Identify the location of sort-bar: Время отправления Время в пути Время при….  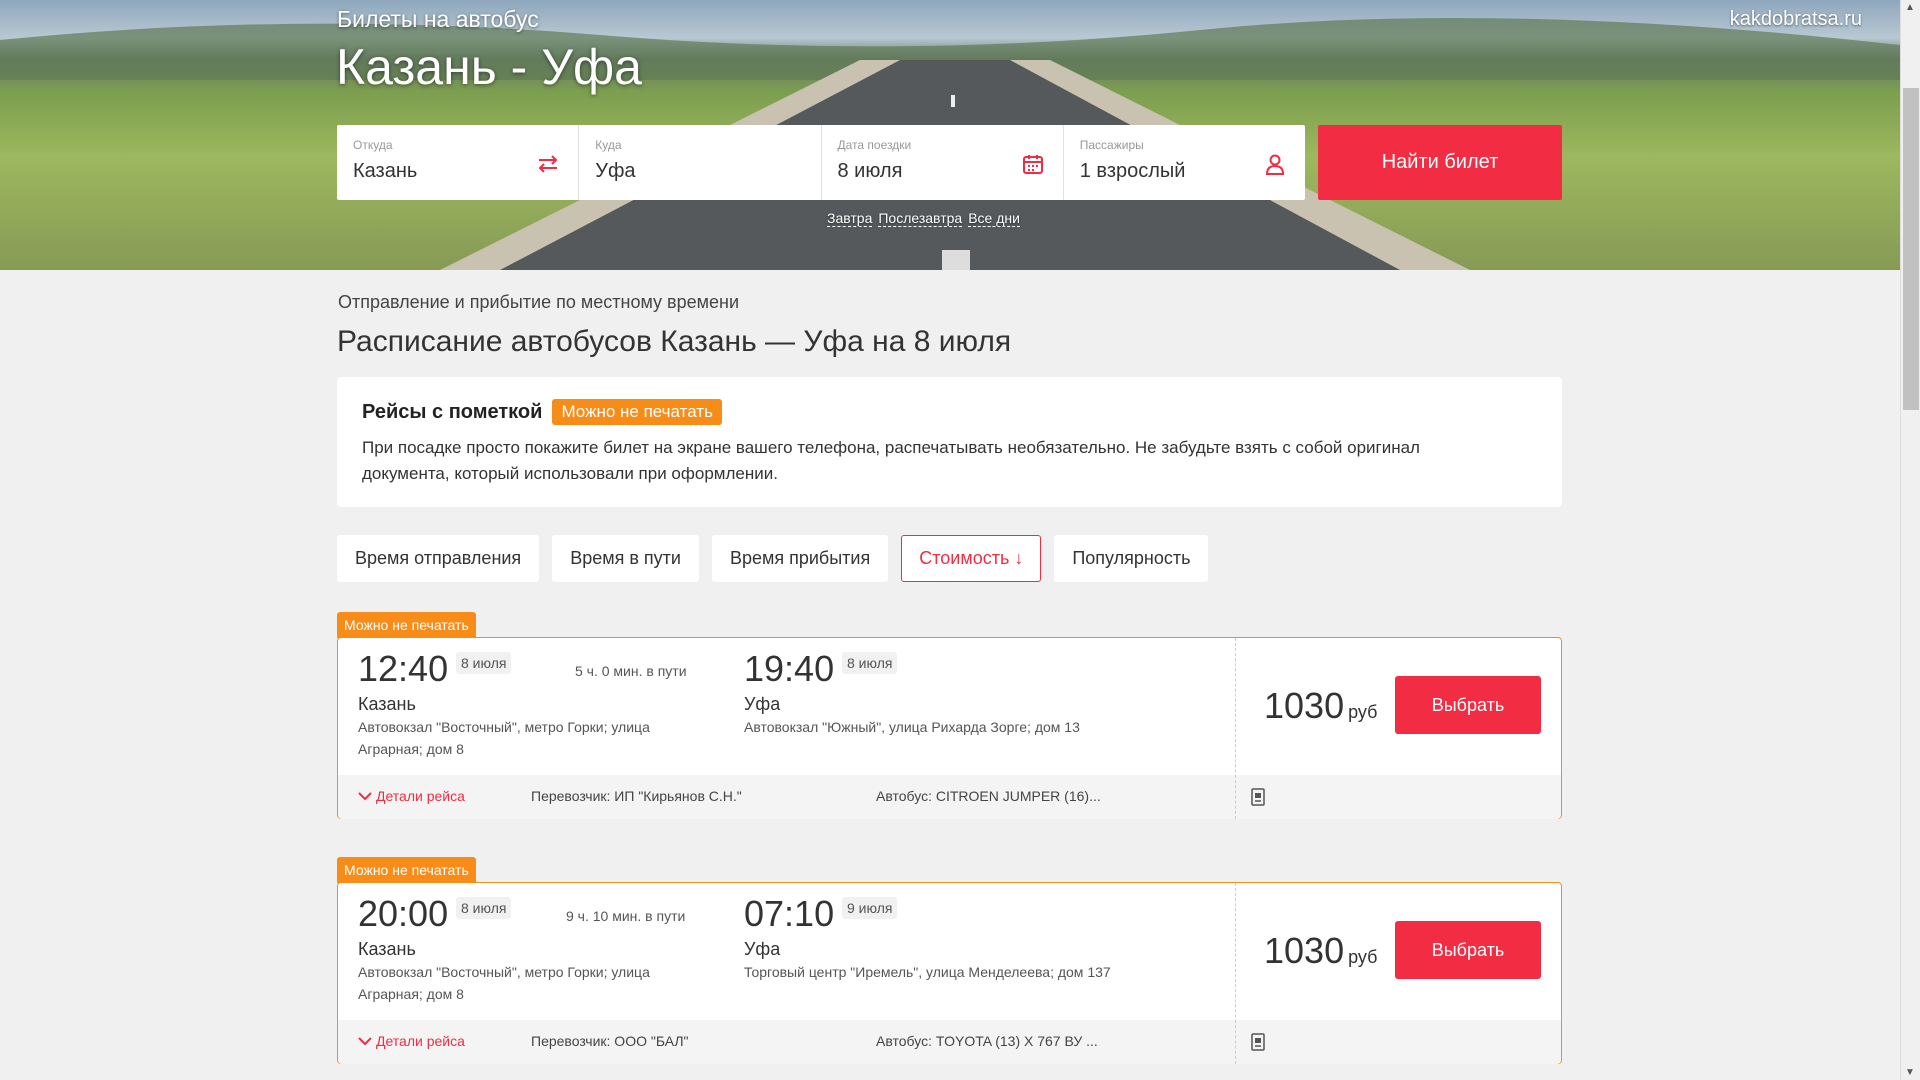
(773, 558).